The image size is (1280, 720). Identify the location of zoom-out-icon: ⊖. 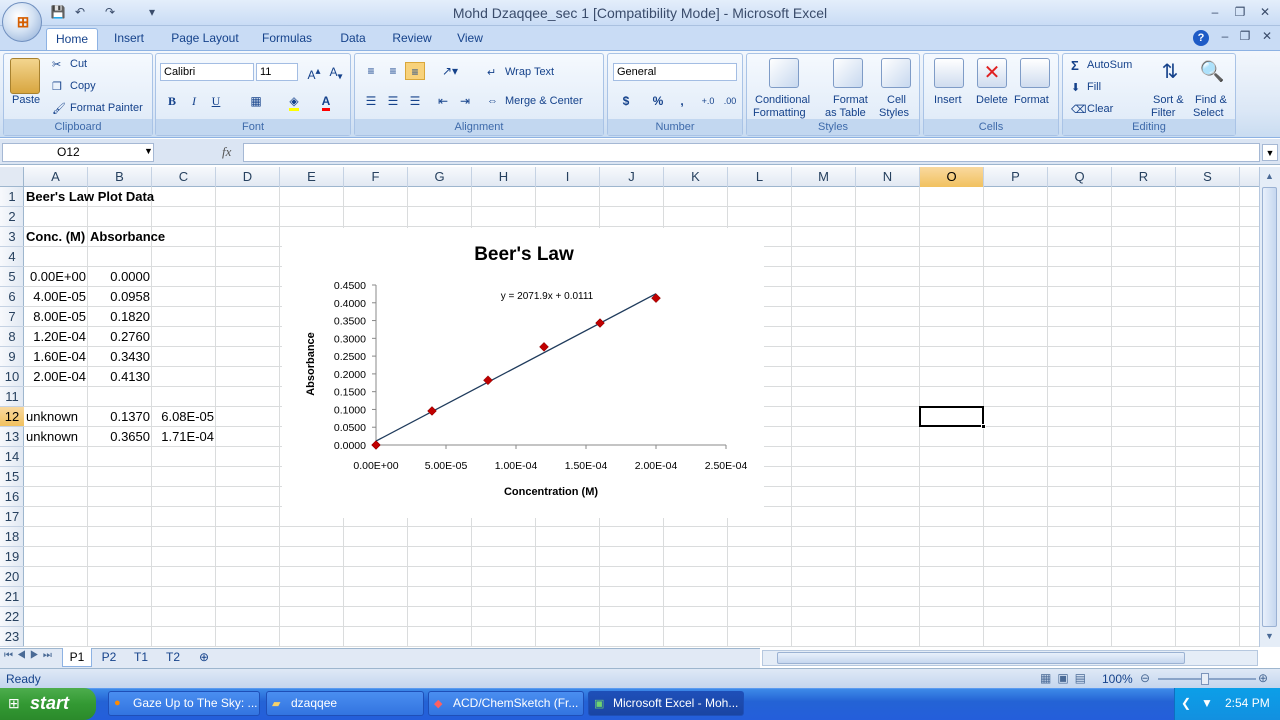
(1145, 678).